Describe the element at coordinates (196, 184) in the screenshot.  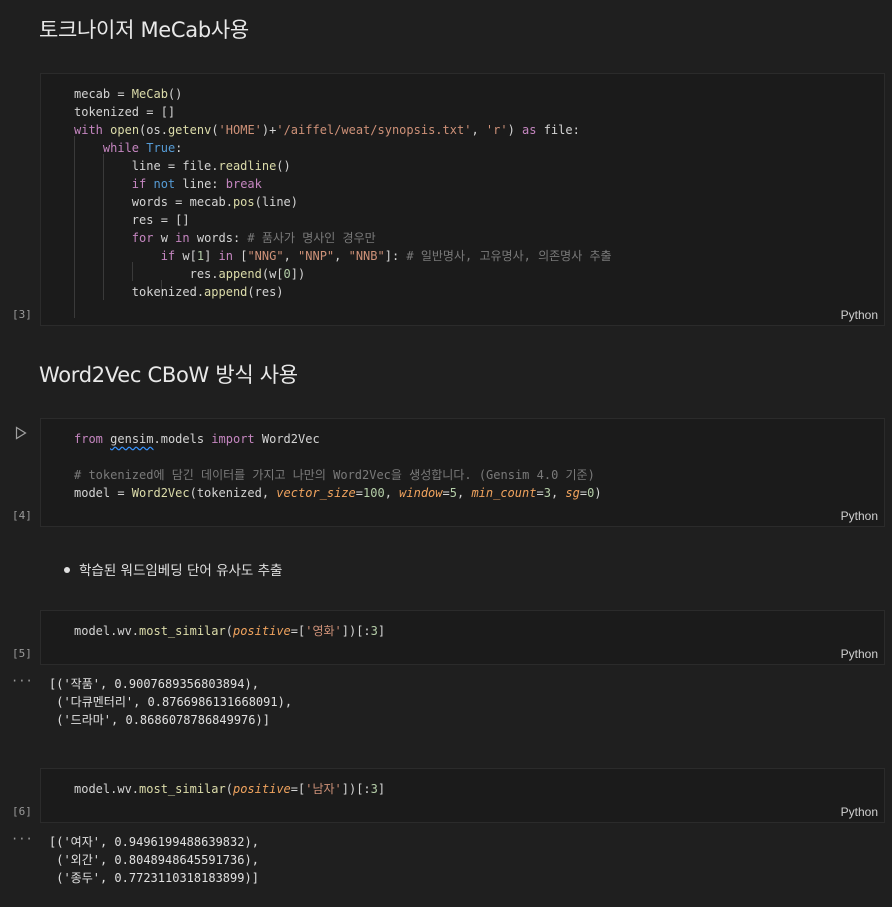
I see `code-line: if not line: break` at that location.